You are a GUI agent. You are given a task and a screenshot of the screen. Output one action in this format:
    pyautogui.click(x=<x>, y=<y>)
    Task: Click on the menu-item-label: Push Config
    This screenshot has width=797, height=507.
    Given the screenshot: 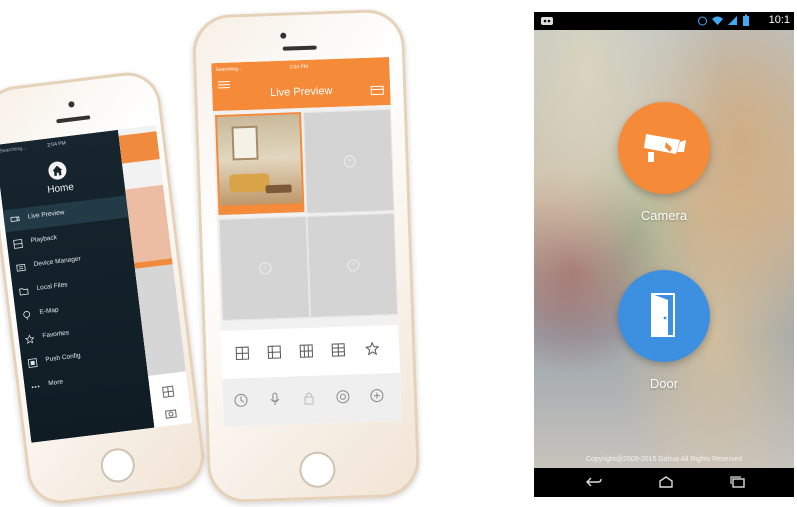 What is the action you would take?
    pyautogui.click(x=63, y=357)
    